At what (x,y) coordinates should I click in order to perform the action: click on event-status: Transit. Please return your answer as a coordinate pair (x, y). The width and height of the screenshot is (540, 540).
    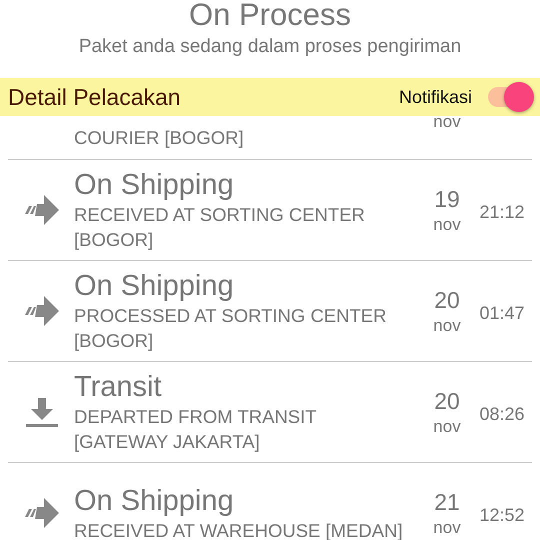
    Looking at the image, I should click on (118, 387).